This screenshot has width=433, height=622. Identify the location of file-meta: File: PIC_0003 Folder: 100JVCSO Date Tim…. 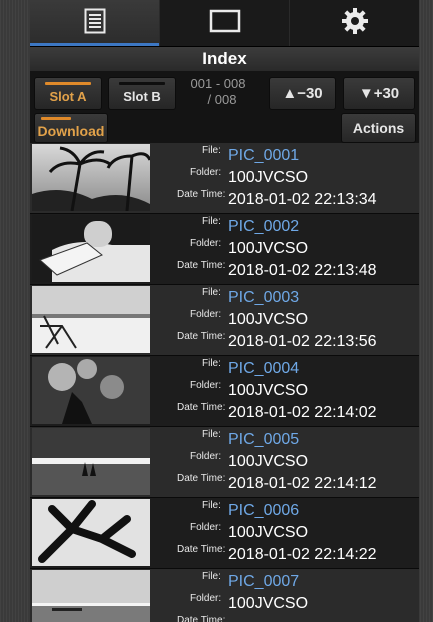
(284, 320).